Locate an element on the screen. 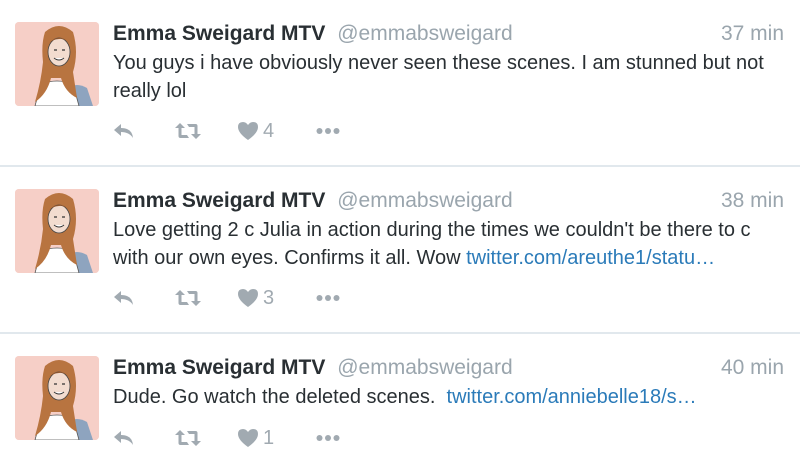  tweet-timestamp: 37 min is located at coordinates (752, 34).